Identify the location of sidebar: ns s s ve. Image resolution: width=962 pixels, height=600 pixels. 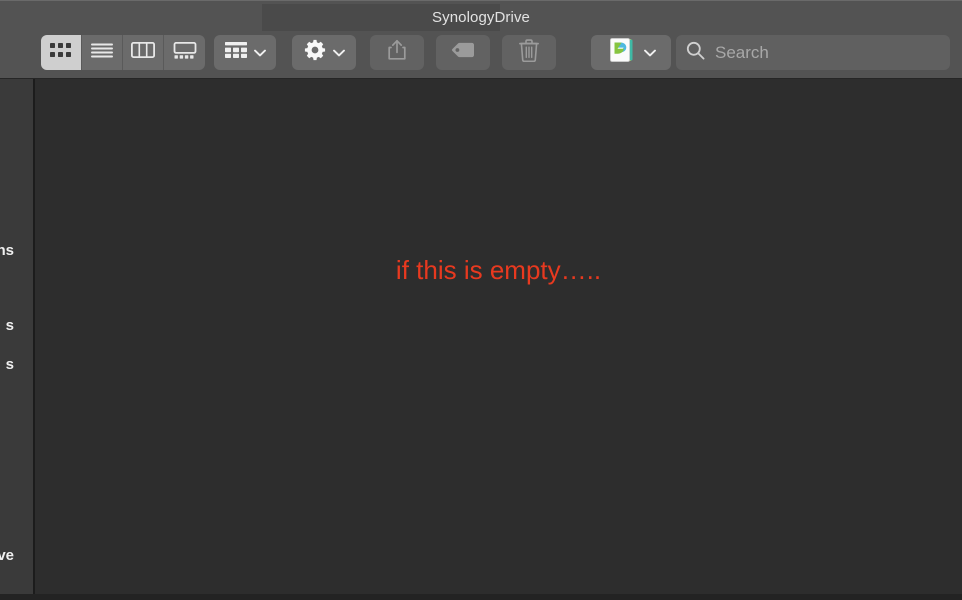
(16, 336).